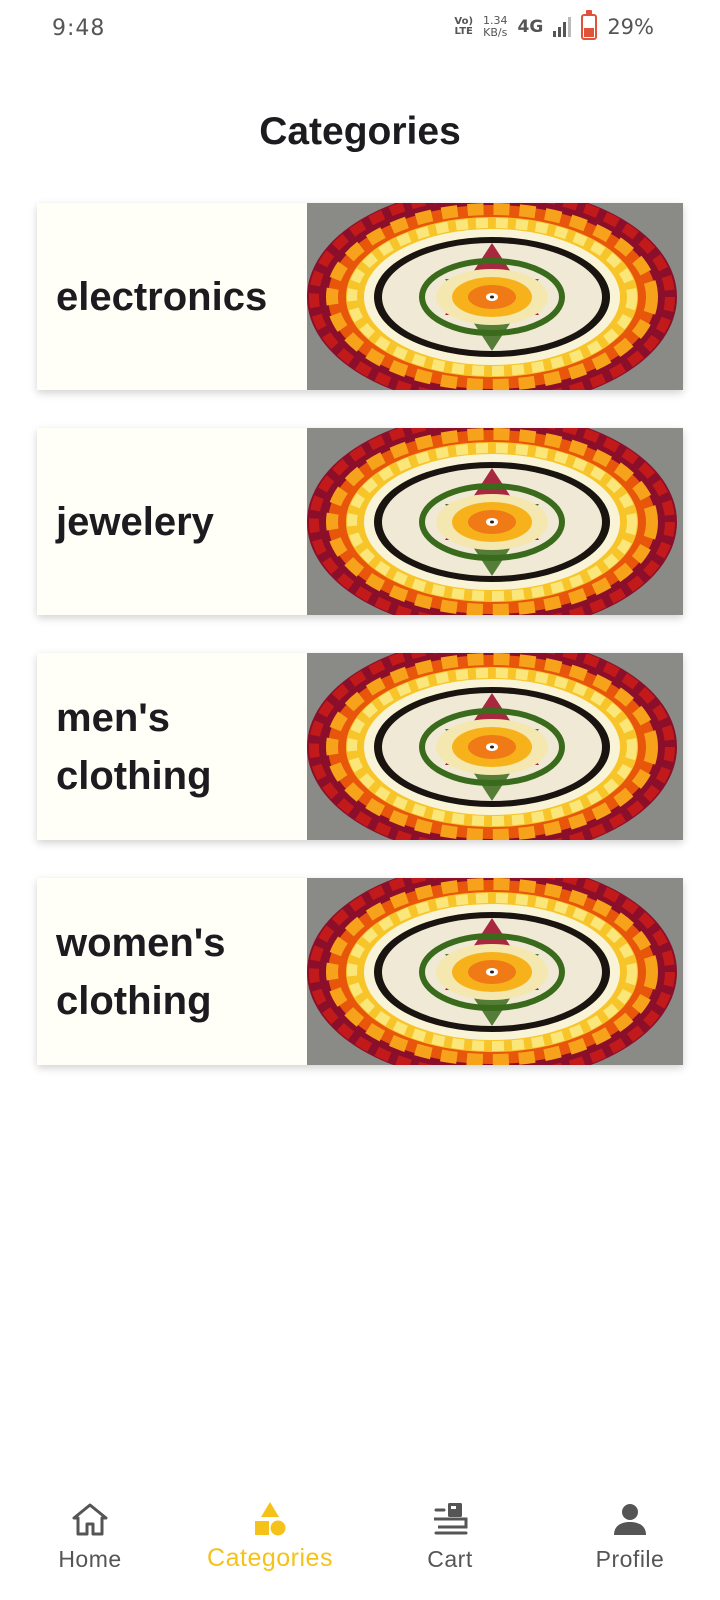 The width and height of the screenshot is (720, 1600). I want to click on battery-icon, so click(589, 25).